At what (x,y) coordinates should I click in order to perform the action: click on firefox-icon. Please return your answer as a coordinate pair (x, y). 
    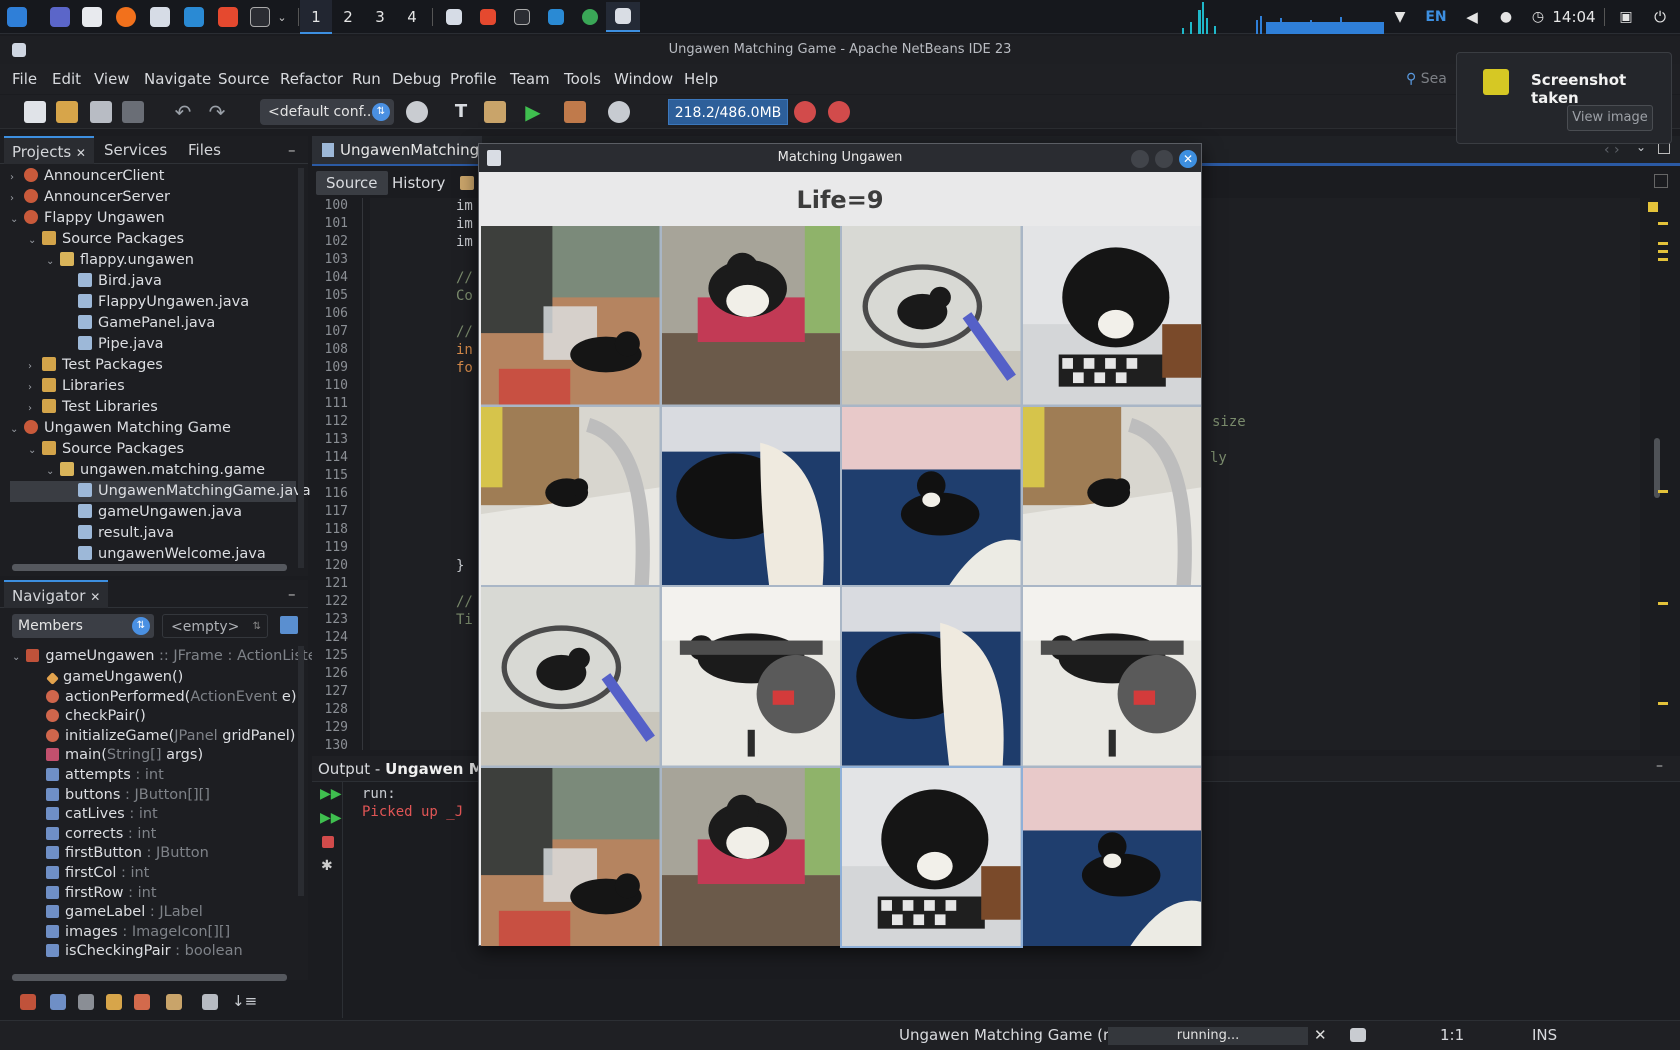
    Looking at the image, I should click on (126, 17).